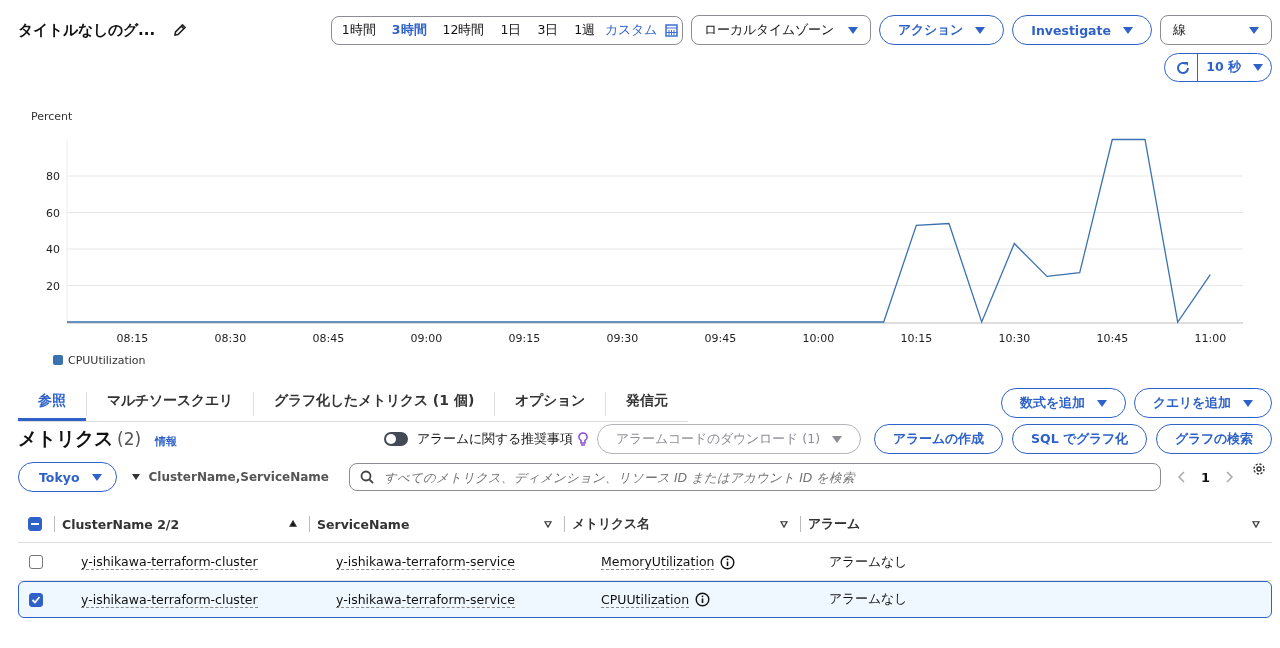  Describe the element at coordinates (754, 477) in the screenshot. I see `search-field: すべてのメトリクス、ディメンション、リソース ID またはアカウント ID を検索` at that location.